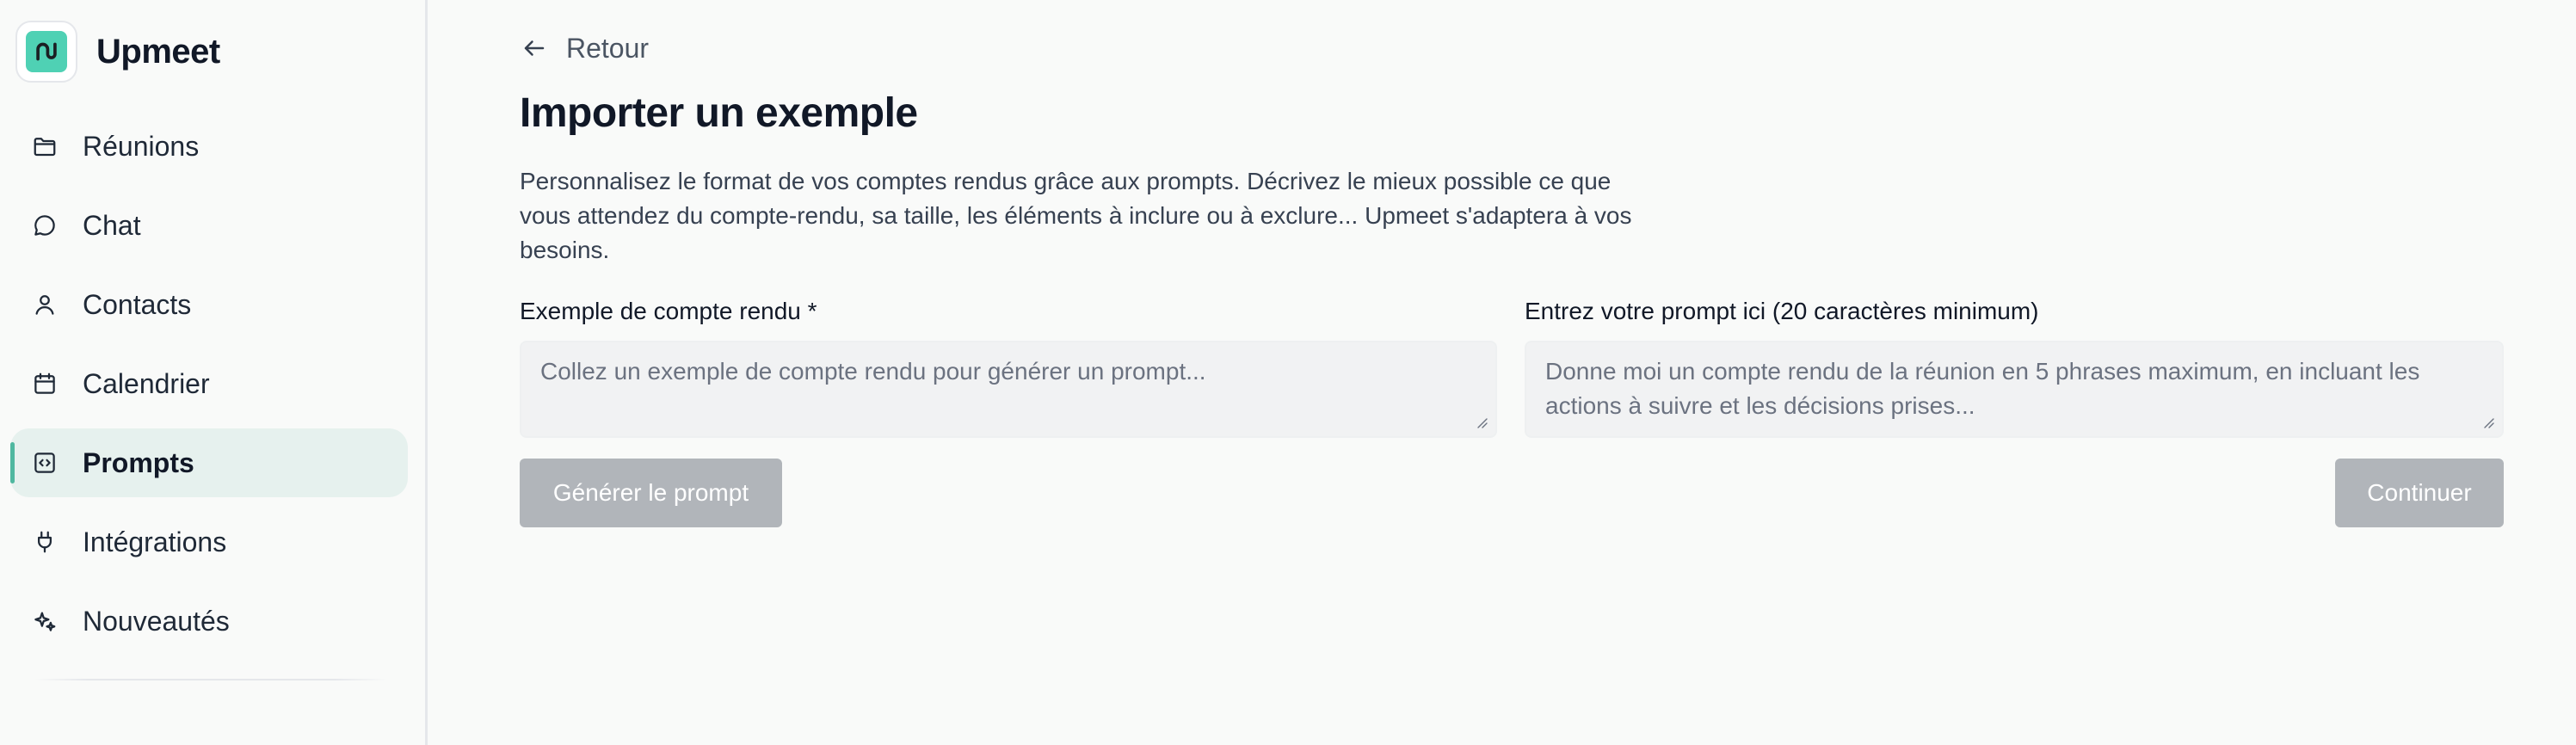  I want to click on back-link: Retour, so click(585, 48).